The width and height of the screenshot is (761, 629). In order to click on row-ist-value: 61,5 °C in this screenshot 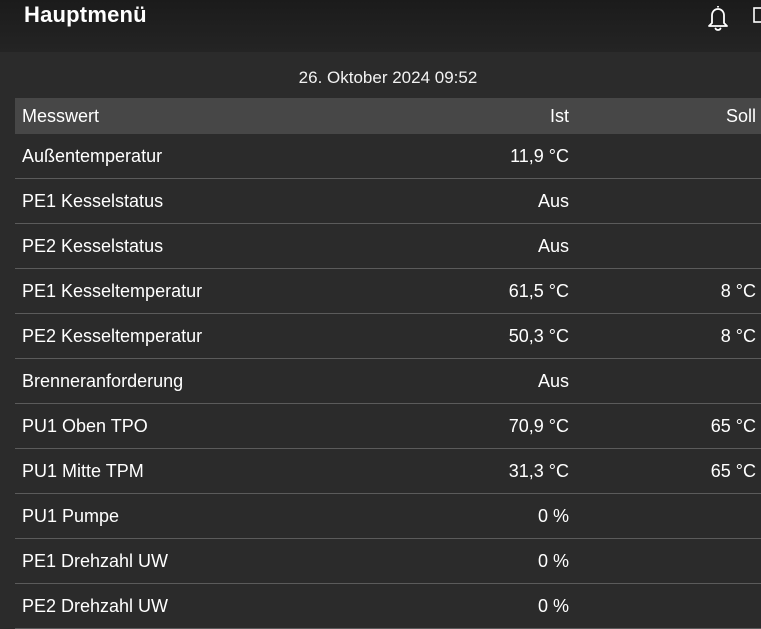, I will do `click(538, 290)`.